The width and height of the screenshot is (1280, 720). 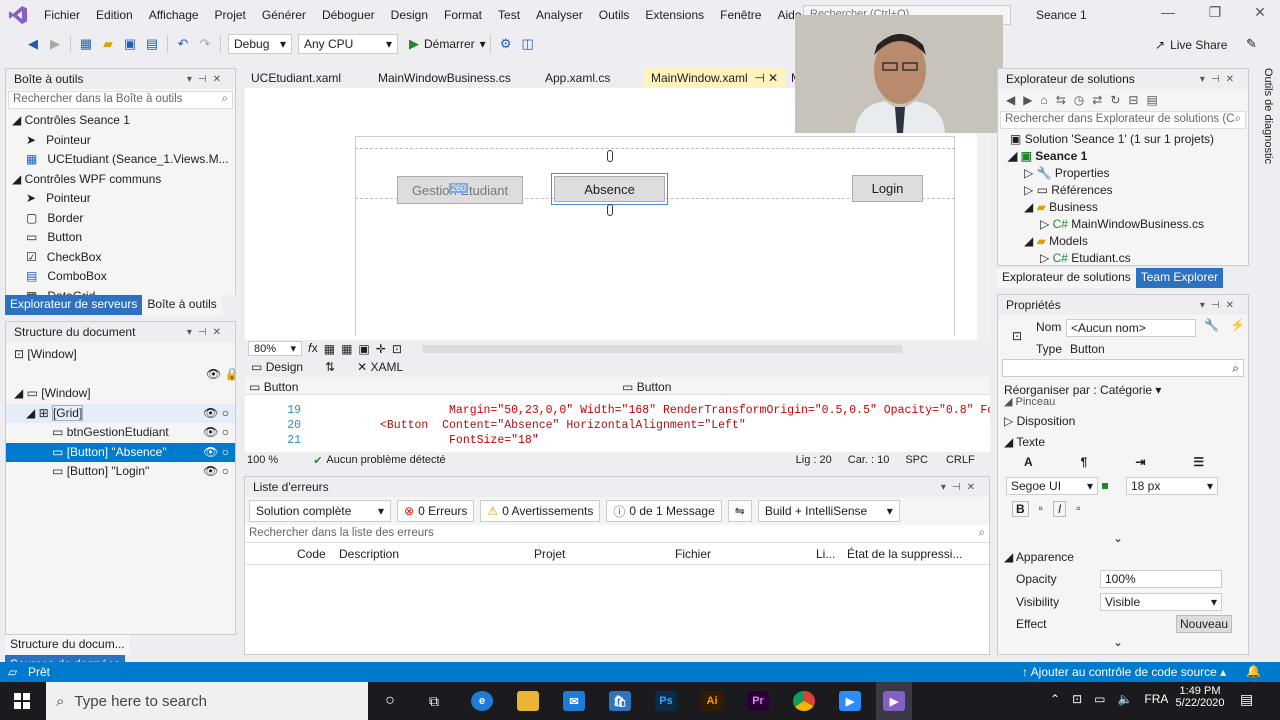 What do you see at coordinates (1059, 509) in the screenshot?
I see `italic-icon: I` at bounding box center [1059, 509].